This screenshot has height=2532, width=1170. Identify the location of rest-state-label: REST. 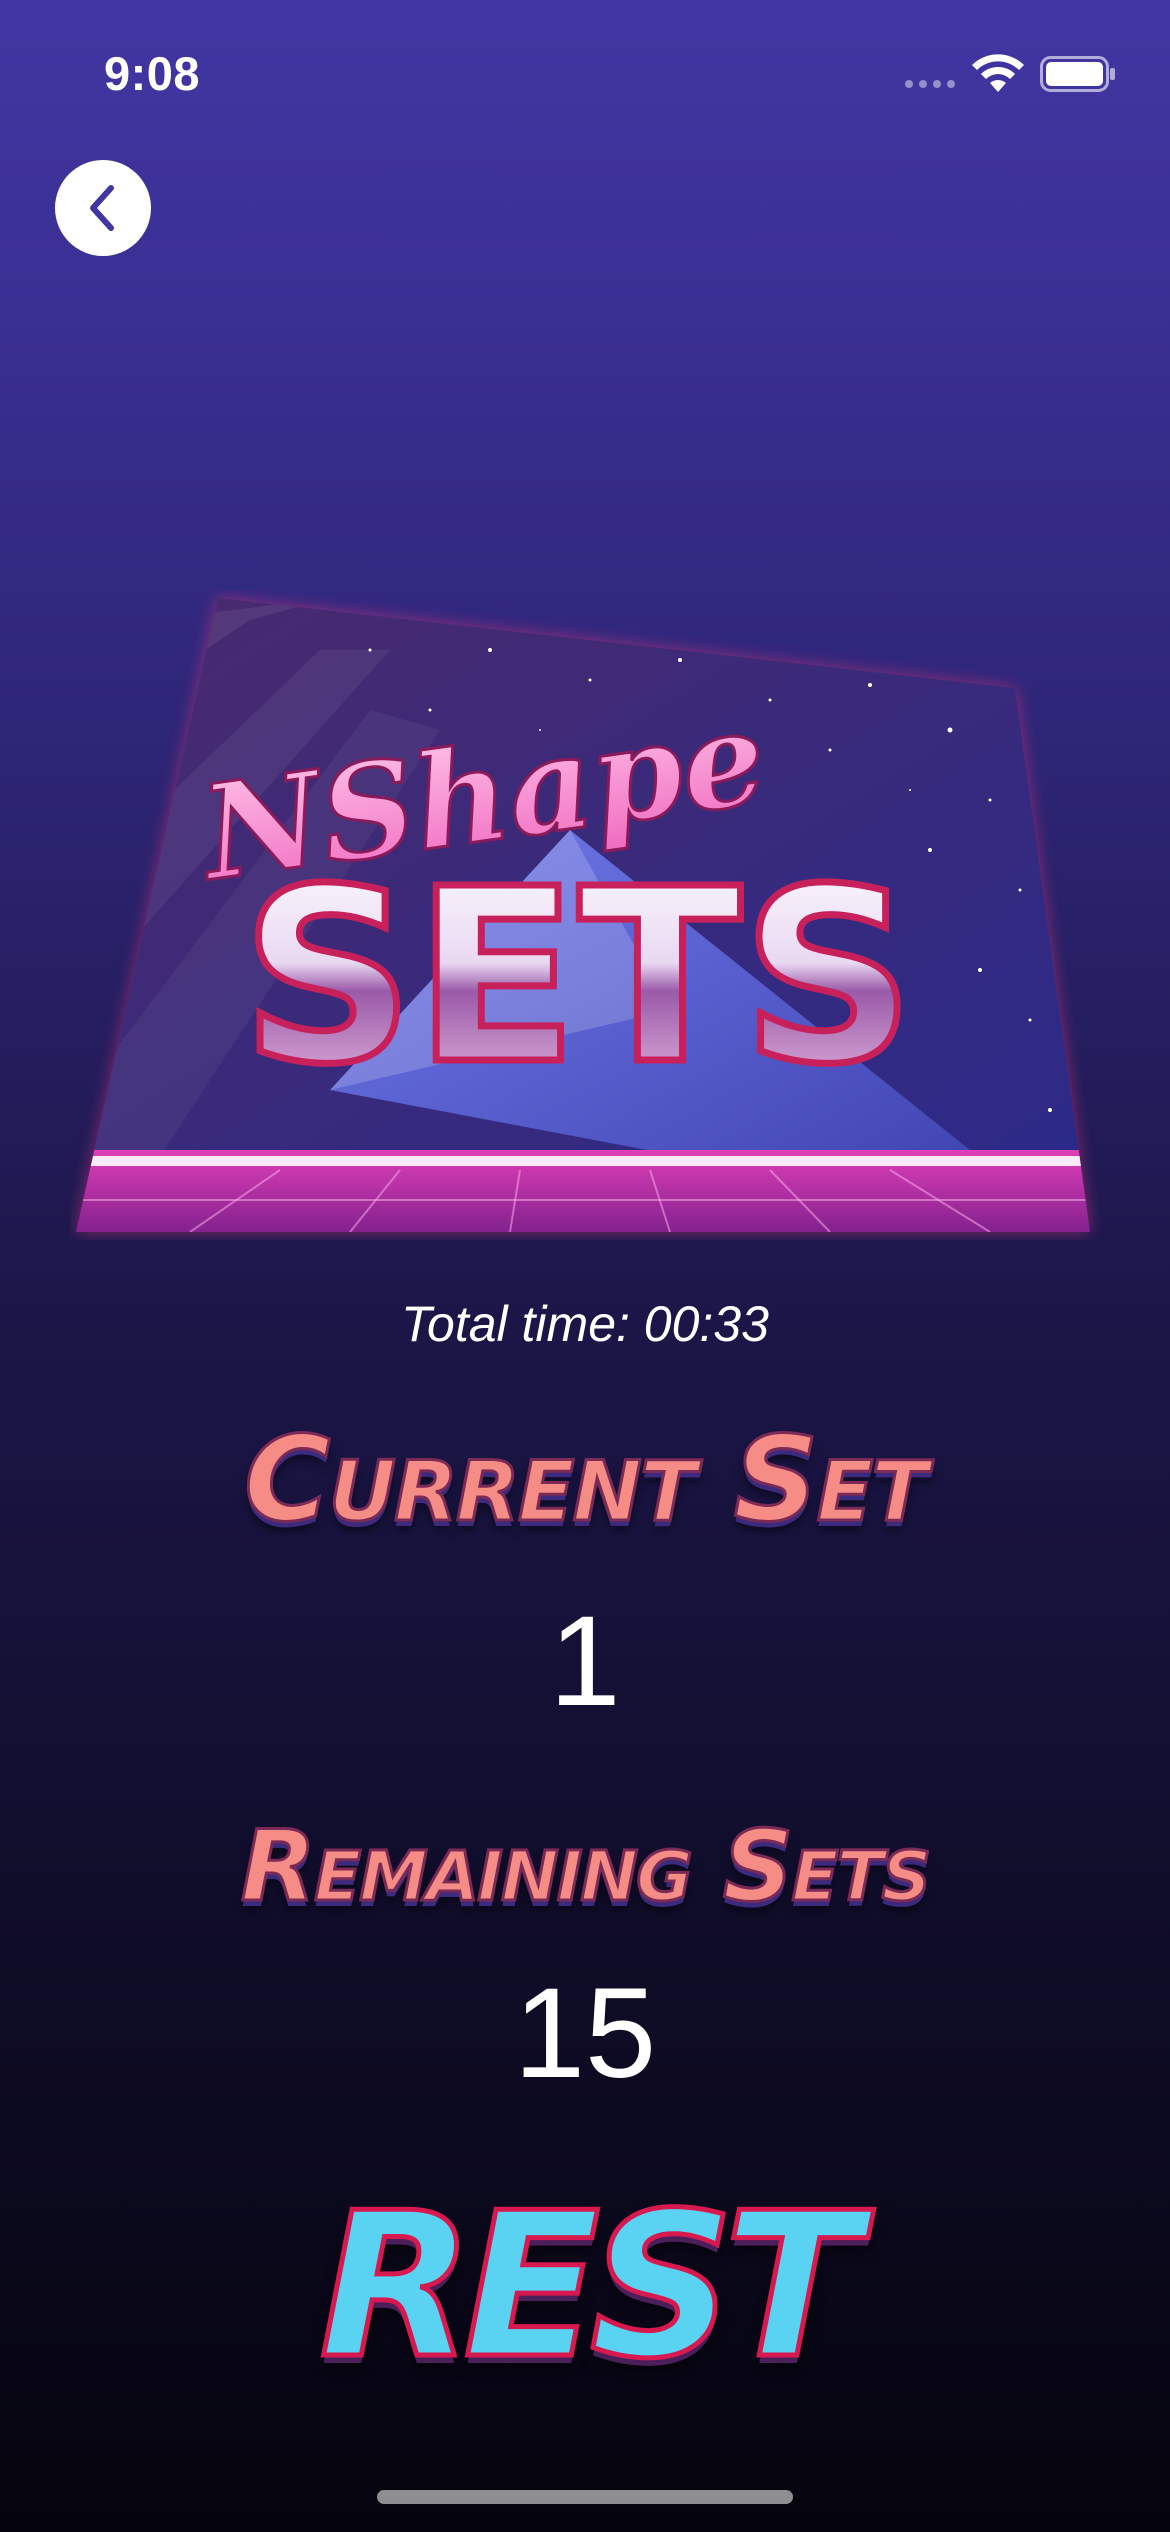
(590, 2287).